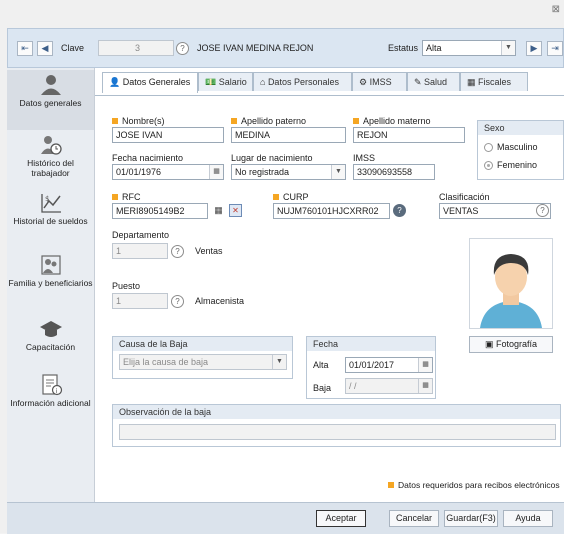 This screenshot has width=564, height=534. I want to click on imss-label: IMSS, so click(364, 158).